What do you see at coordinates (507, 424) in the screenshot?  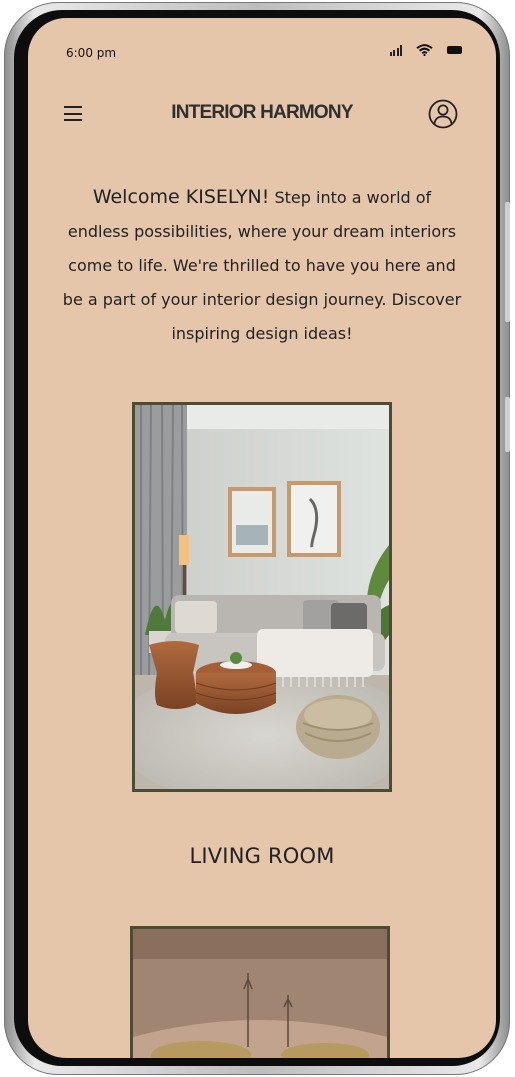 I see `power-button` at bounding box center [507, 424].